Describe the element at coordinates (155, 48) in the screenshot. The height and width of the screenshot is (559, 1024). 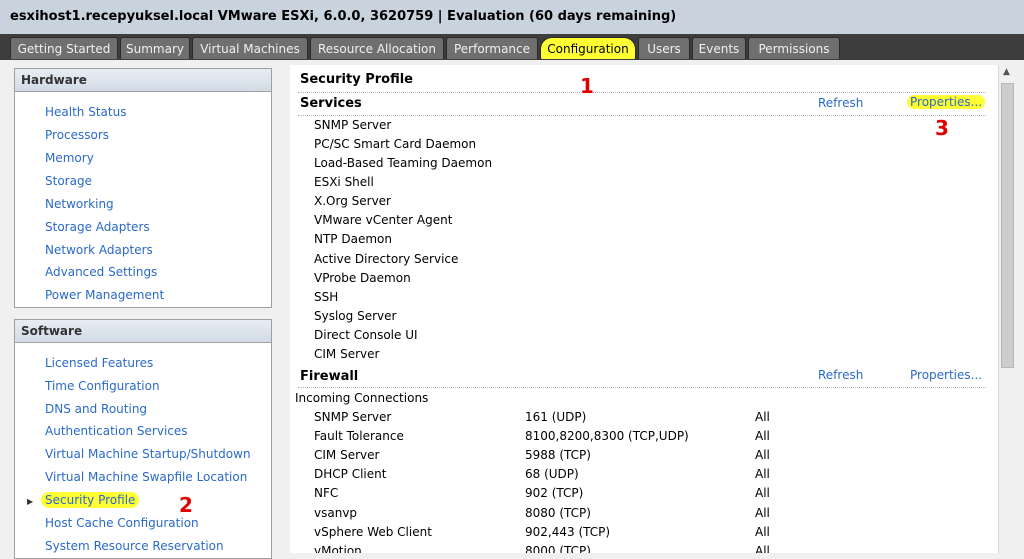
I see `tab-summary: Summary` at that location.